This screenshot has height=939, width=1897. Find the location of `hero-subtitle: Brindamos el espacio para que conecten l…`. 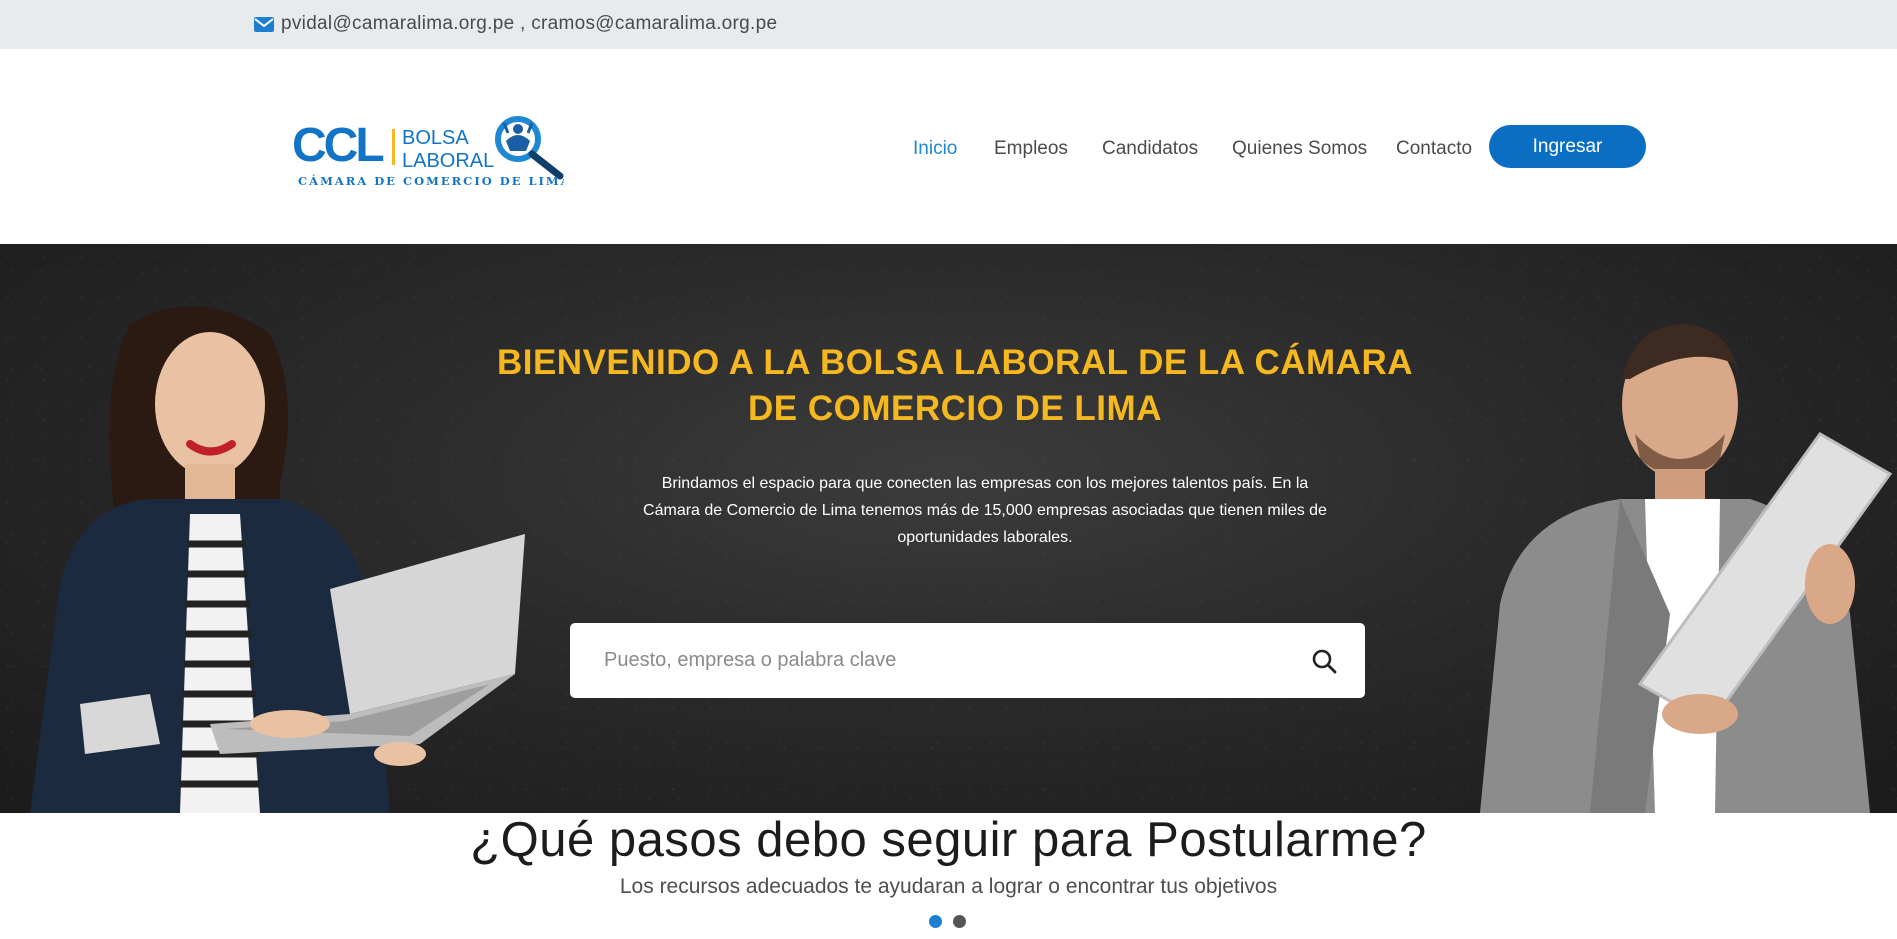

hero-subtitle: Brindamos el espacio para que conecten l… is located at coordinates (985, 510).